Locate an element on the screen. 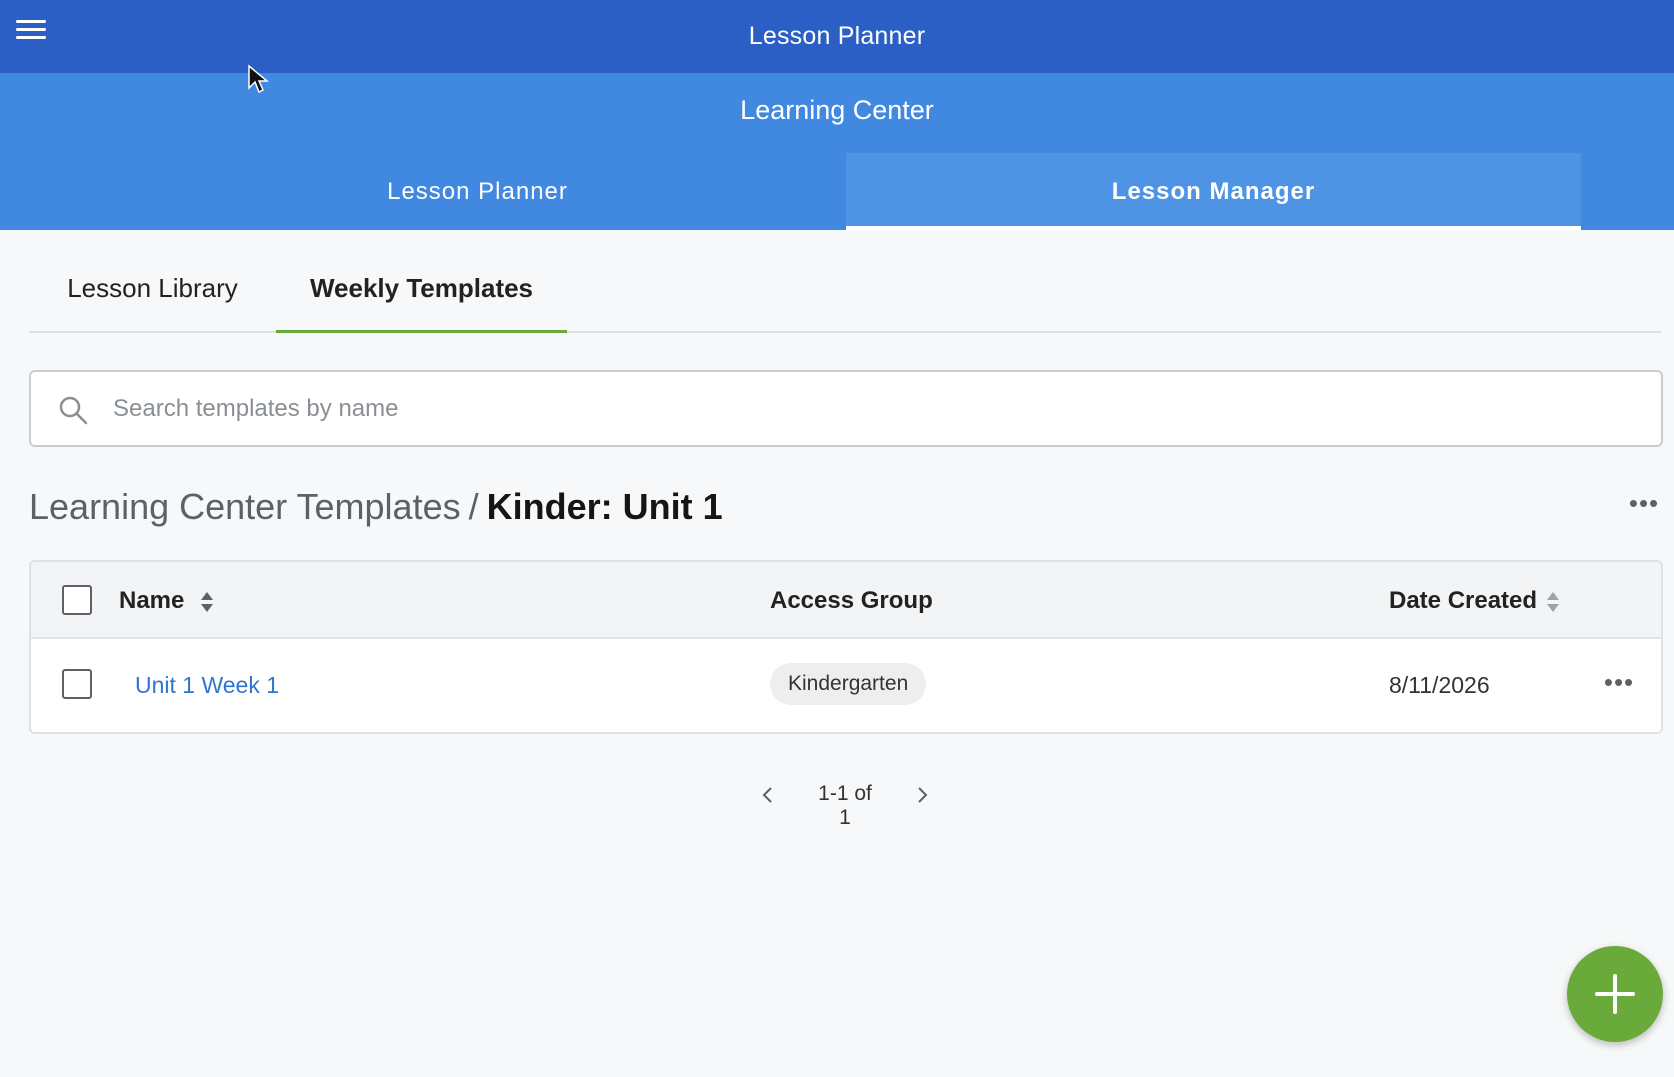 The image size is (1674, 1077). row-checkbox is located at coordinates (77, 684).